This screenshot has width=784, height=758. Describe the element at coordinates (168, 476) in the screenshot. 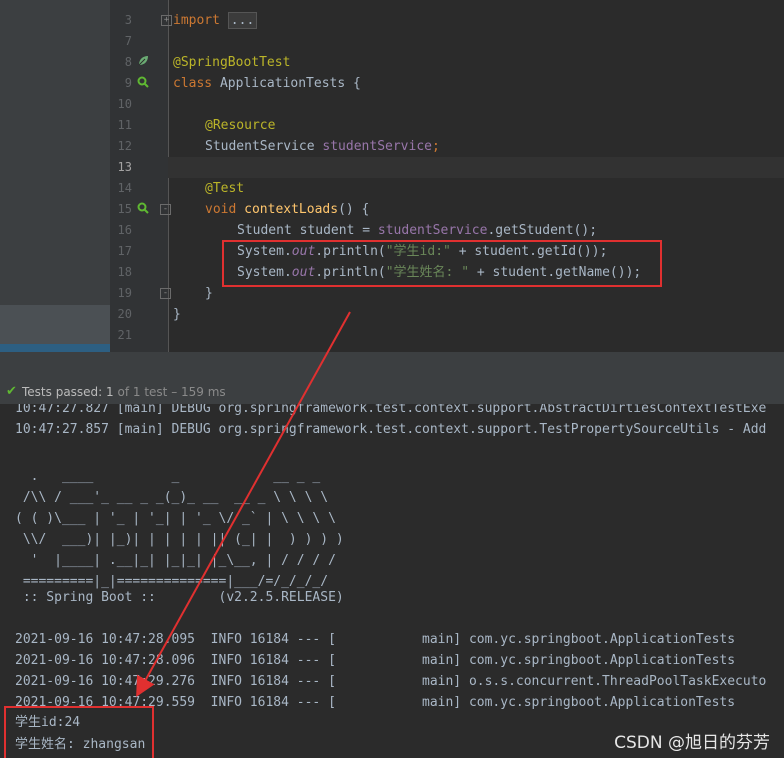

I see `banner-line: . ____ _ __ _ _` at that location.